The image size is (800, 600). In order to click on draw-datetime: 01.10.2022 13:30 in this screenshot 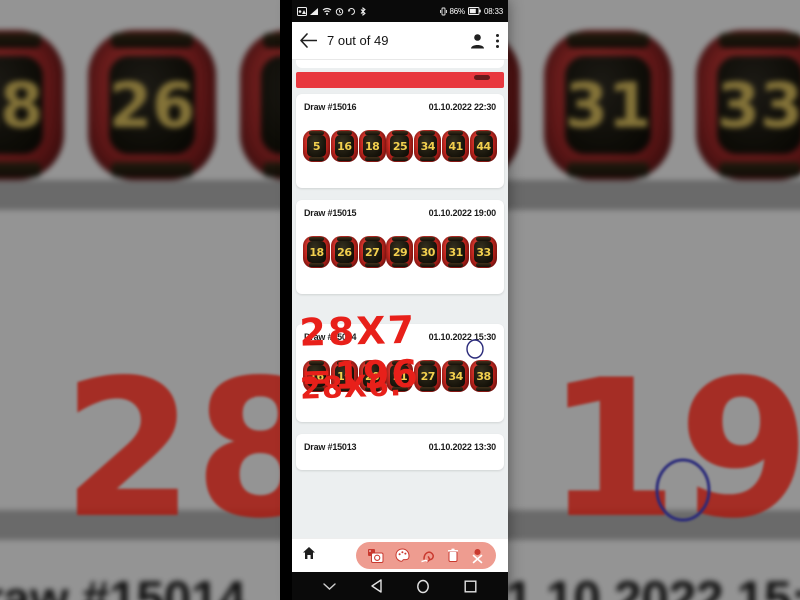, I will do `click(462, 447)`.